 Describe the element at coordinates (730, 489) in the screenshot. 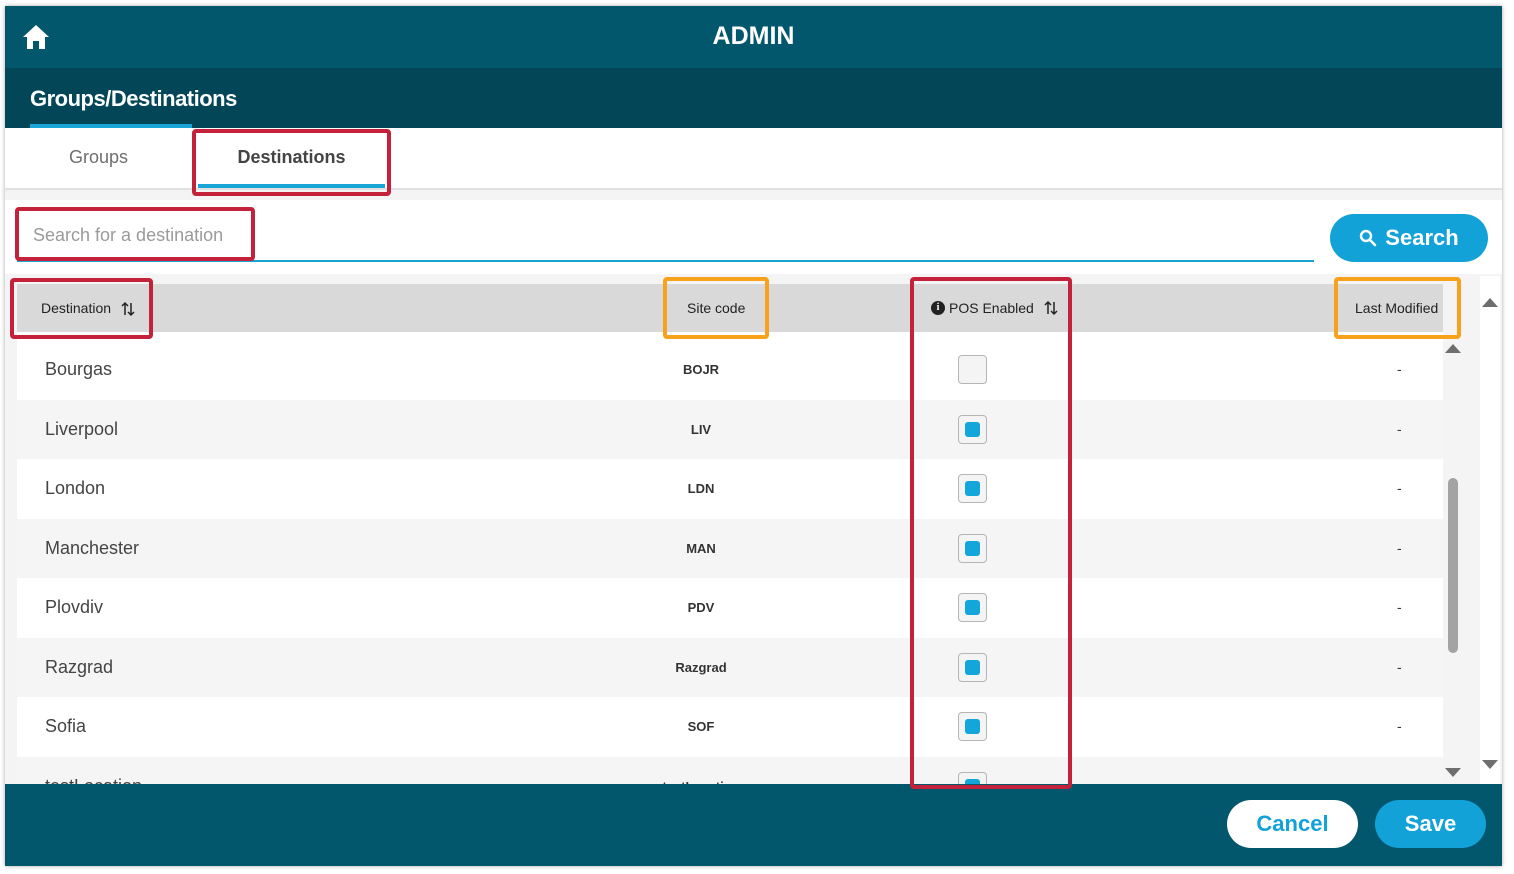

I see `table-row: London LDN -` at that location.